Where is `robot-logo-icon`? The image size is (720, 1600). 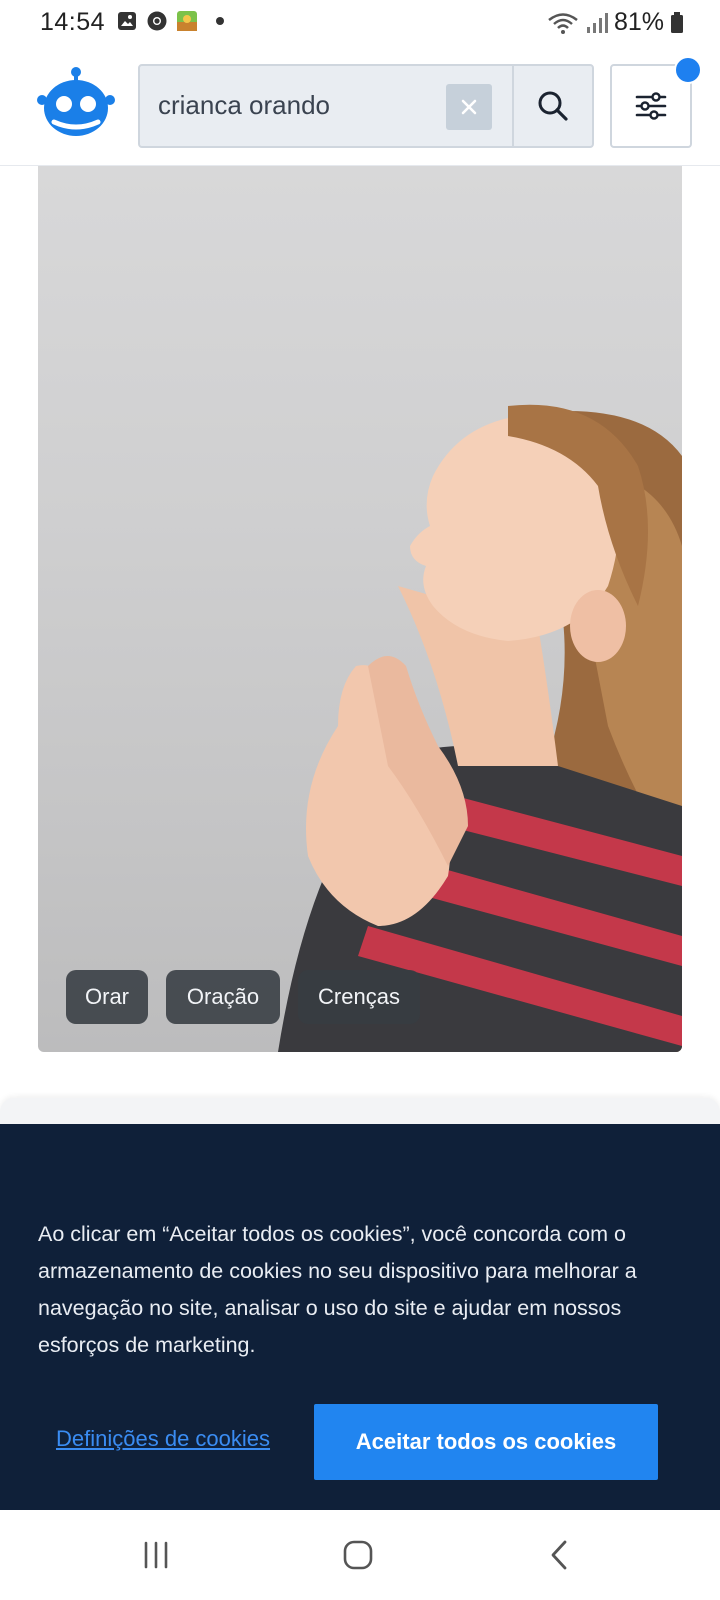 robot-logo-icon is located at coordinates (76, 102).